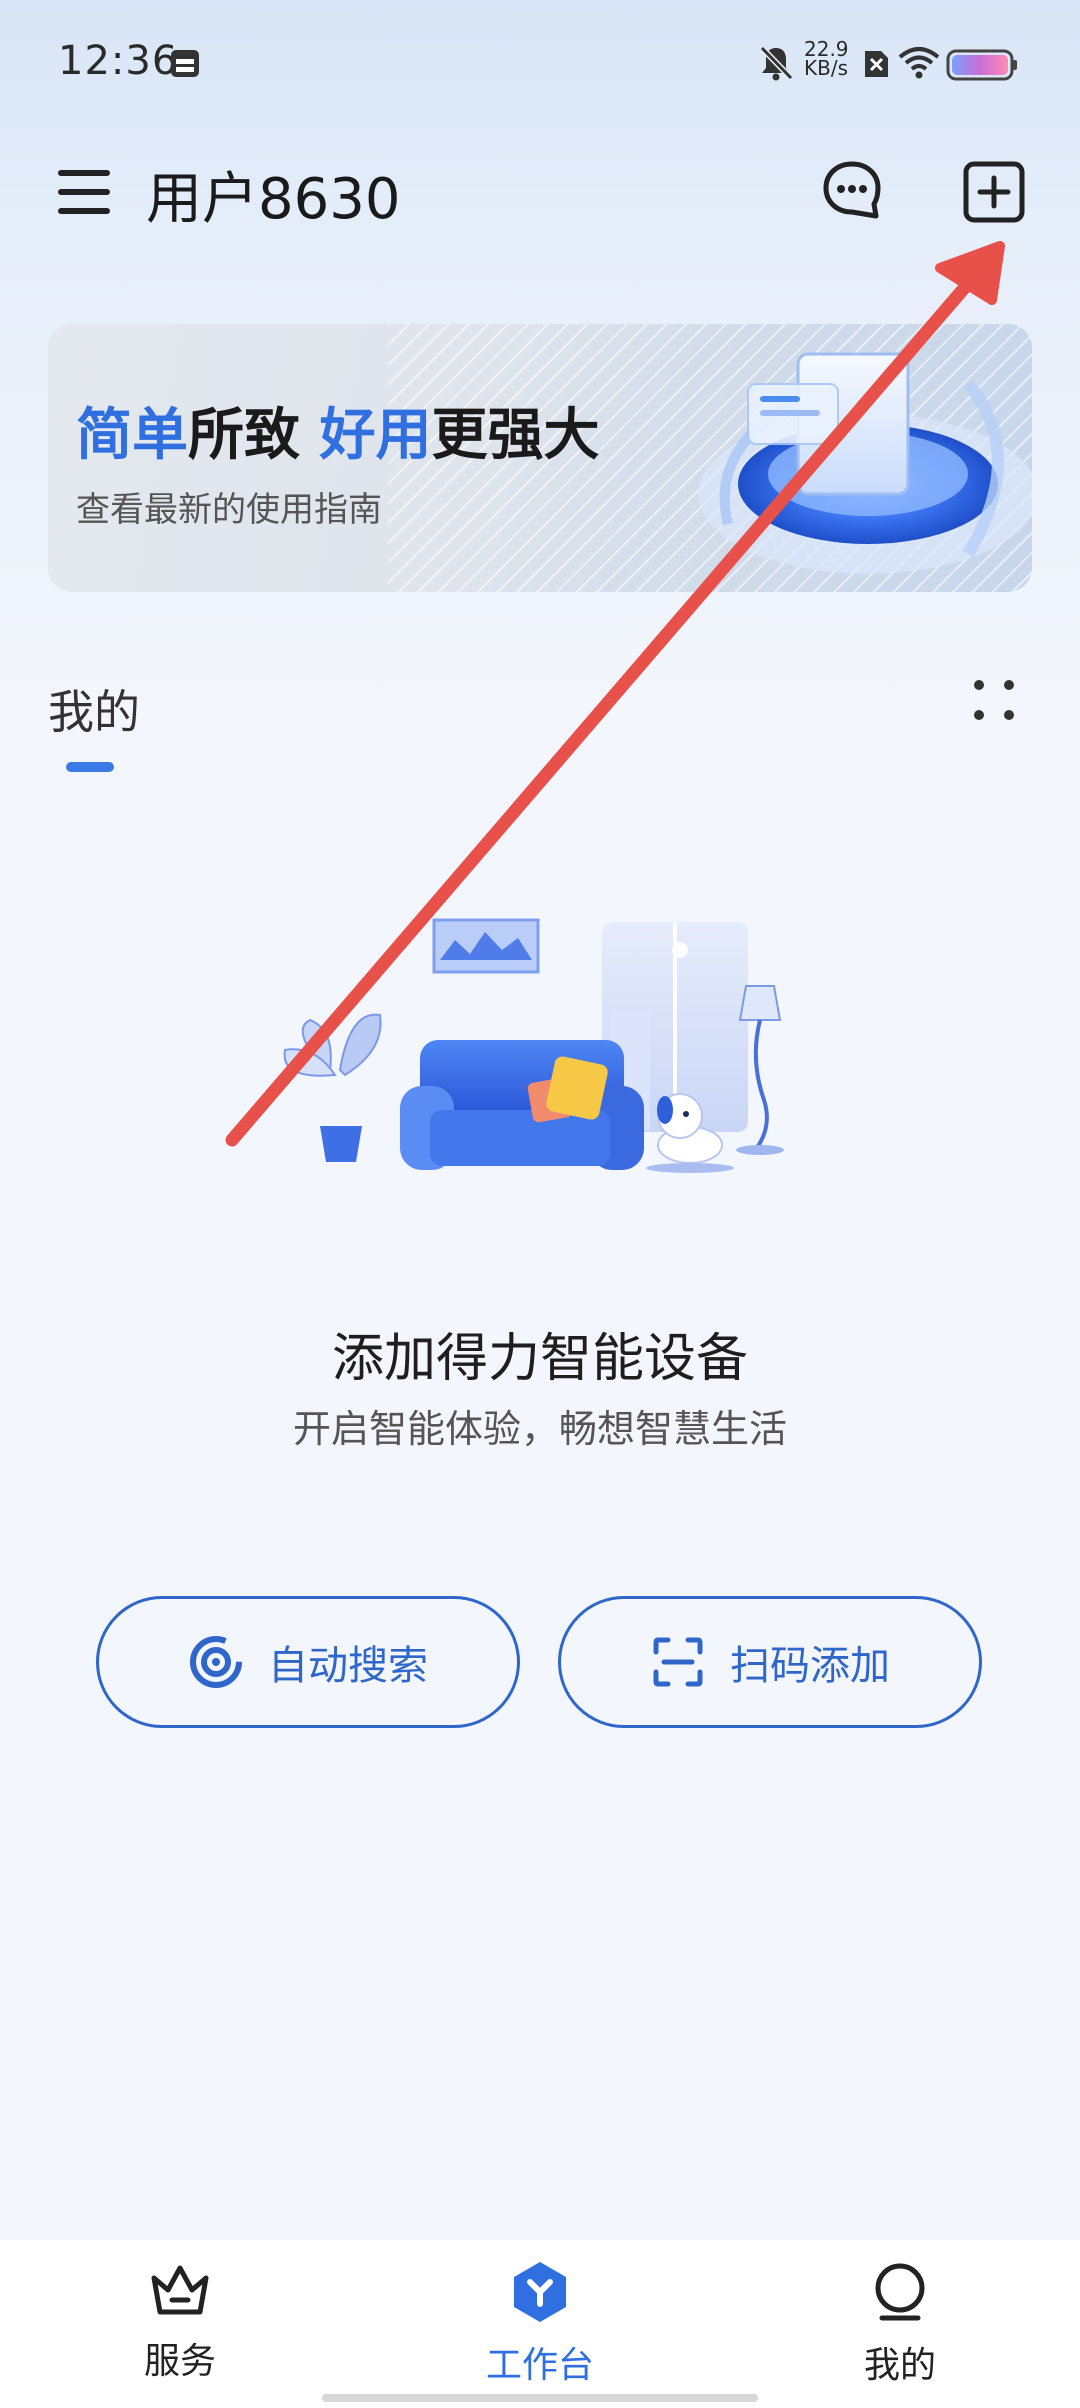 This screenshot has height=2408, width=1080. I want to click on scan-add-button: 扫码添加, so click(770, 1662).